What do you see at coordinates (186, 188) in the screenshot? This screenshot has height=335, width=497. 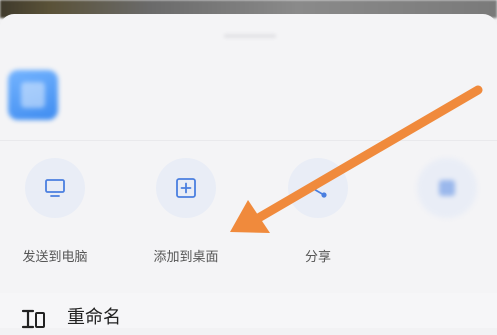 I see `add-square-icon` at bounding box center [186, 188].